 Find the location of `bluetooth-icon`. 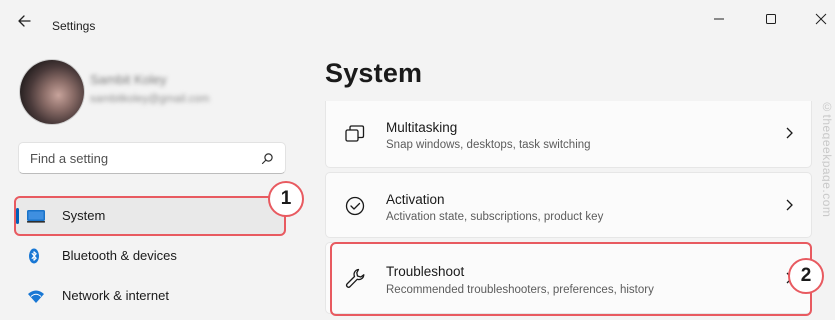

bluetooth-icon is located at coordinates (34, 256).